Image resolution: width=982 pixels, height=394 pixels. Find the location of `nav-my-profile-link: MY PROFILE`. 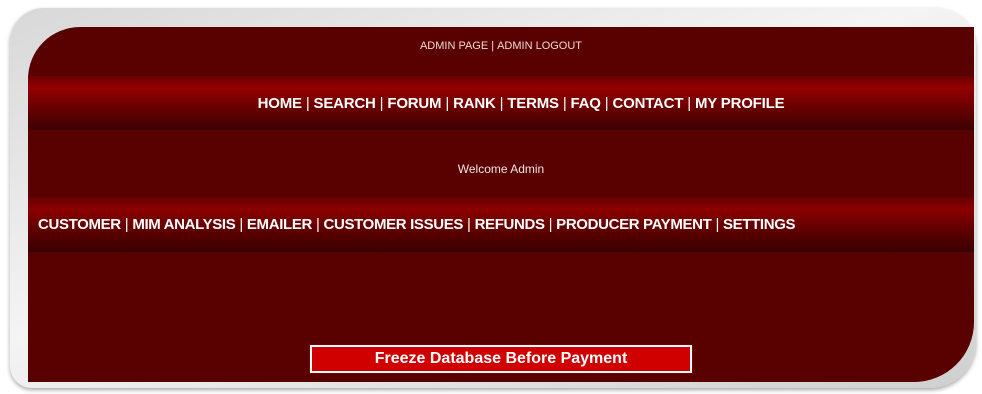

nav-my-profile-link: MY PROFILE is located at coordinates (740, 103).